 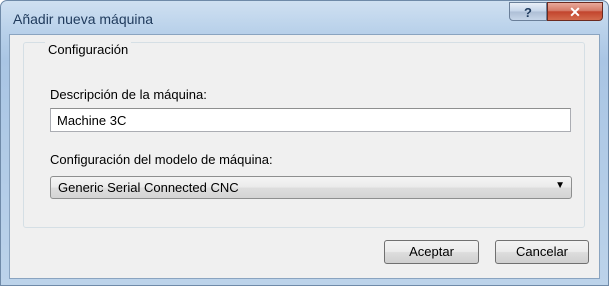 What do you see at coordinates (311, 187) in the screenshot?
I see `model-dropdown: Generic Serial Connected CNC ▼` at bounding box center [311, 187].